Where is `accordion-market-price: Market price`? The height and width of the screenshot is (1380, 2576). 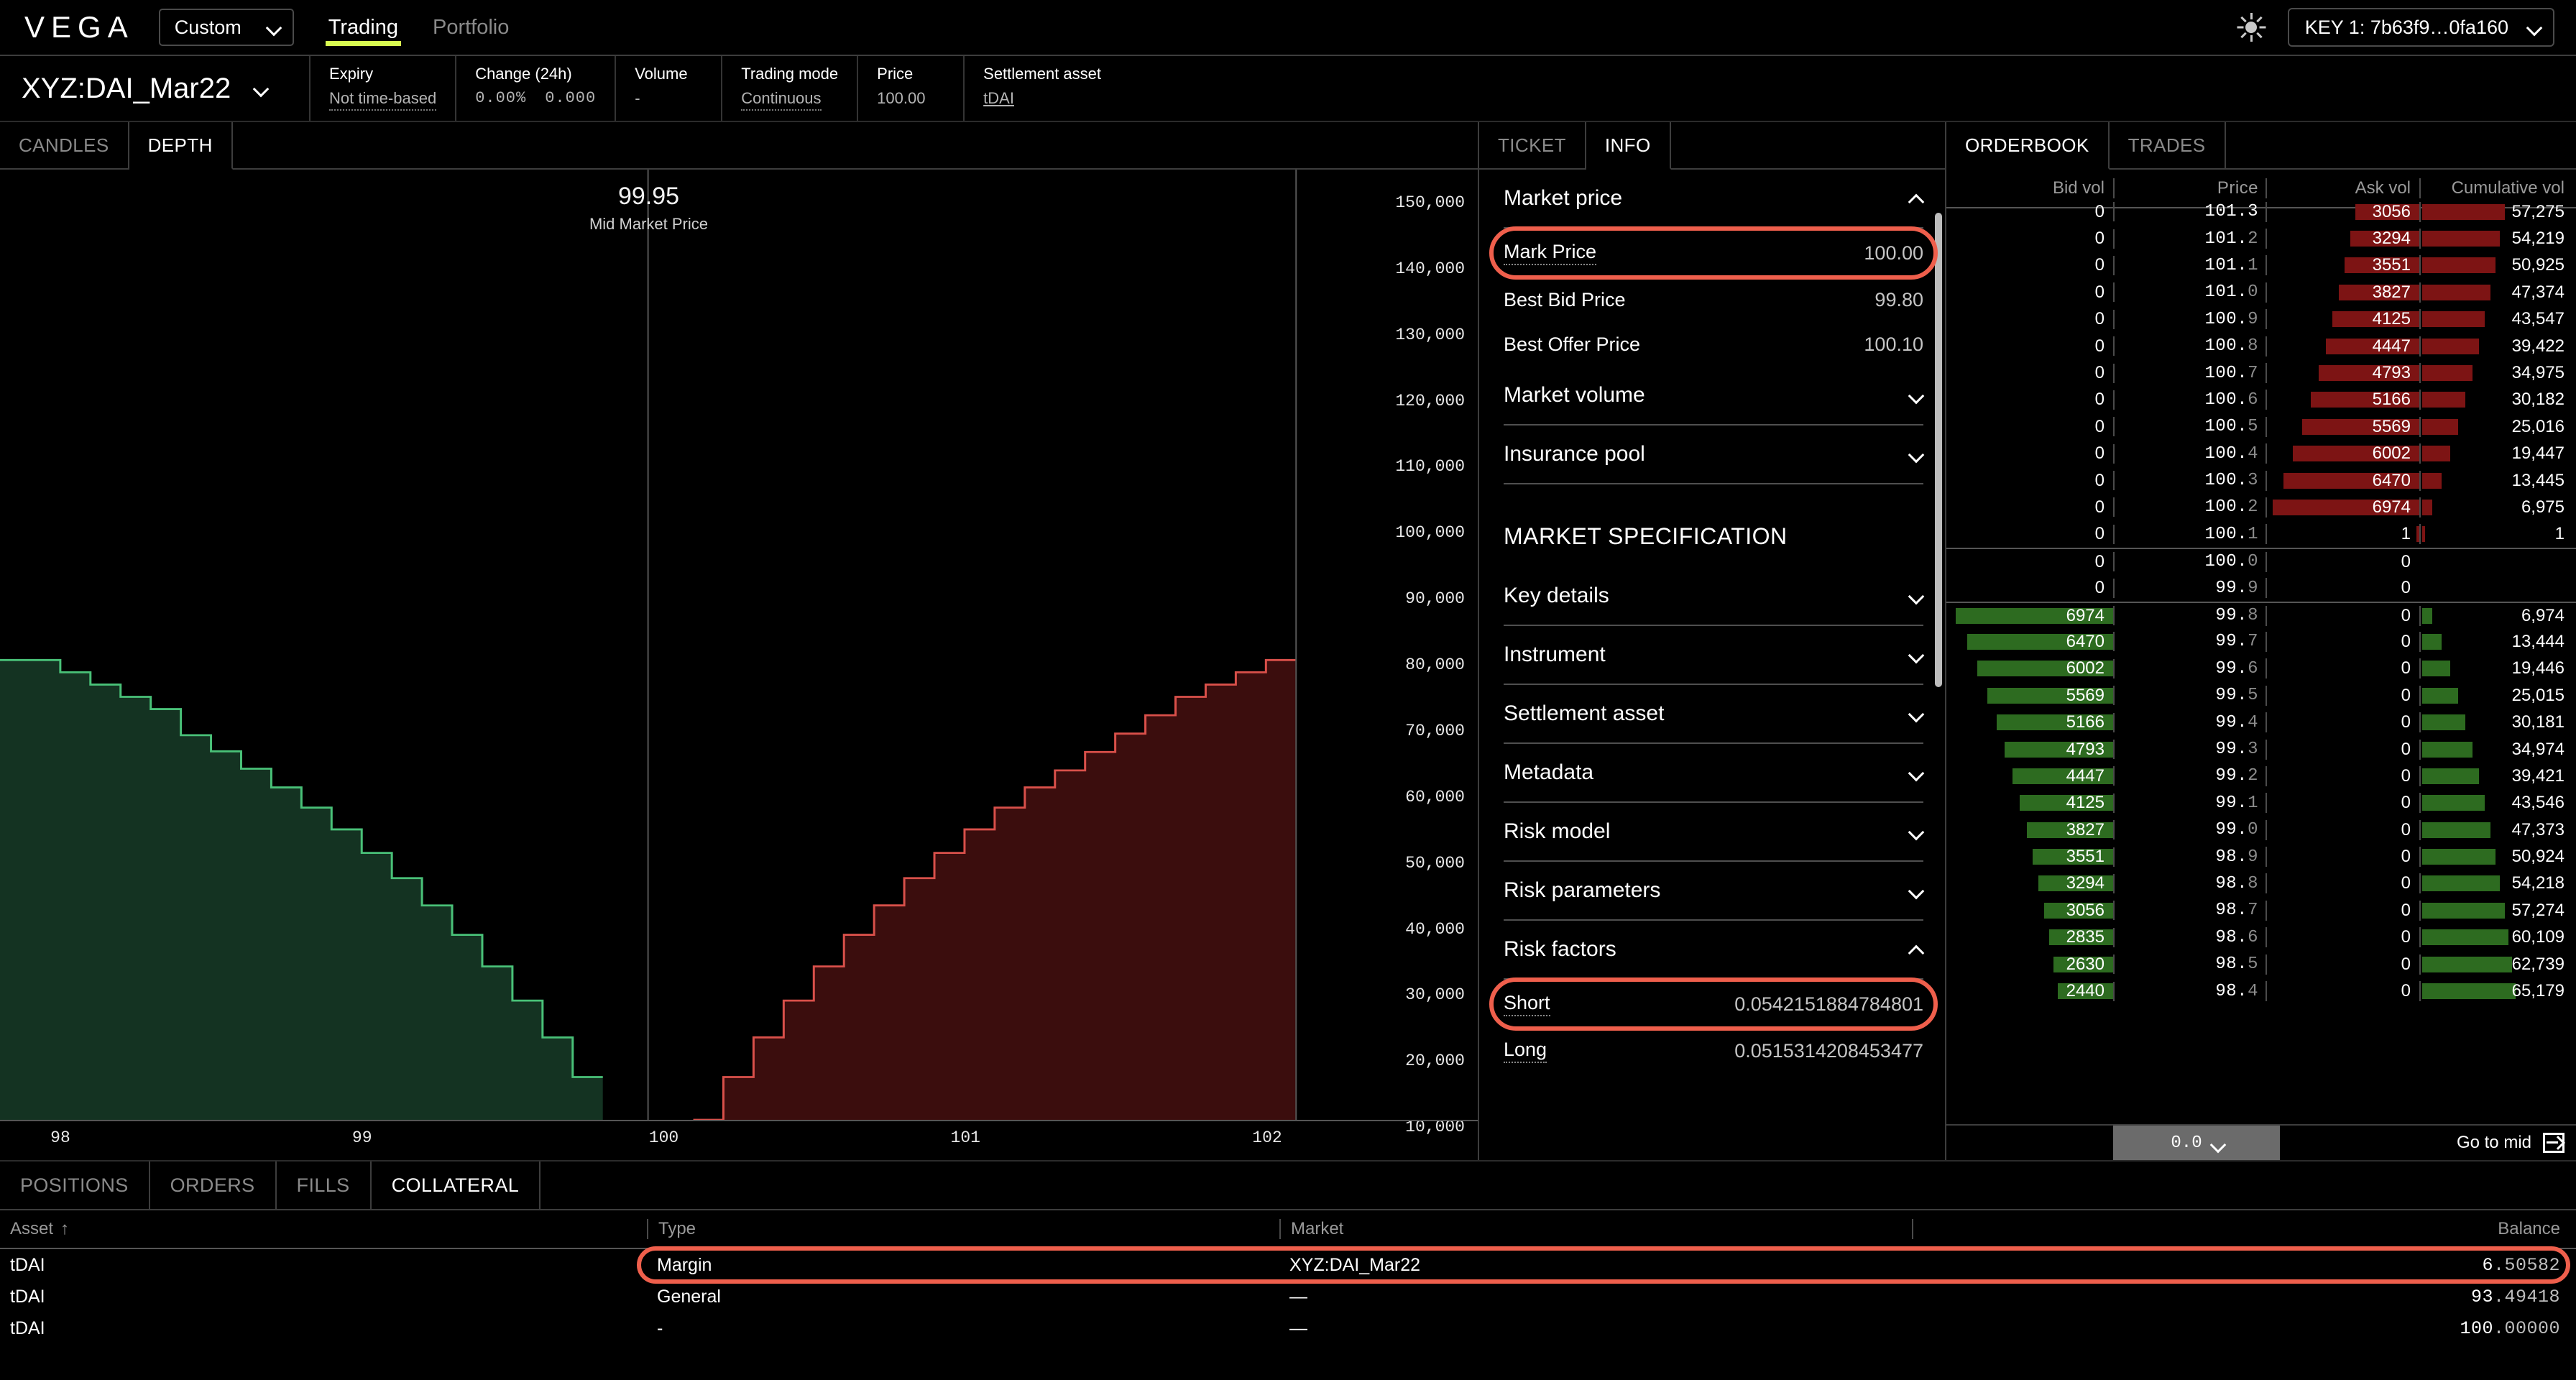 accordion-market-price: Market price is located at coordinates (1713, 199).